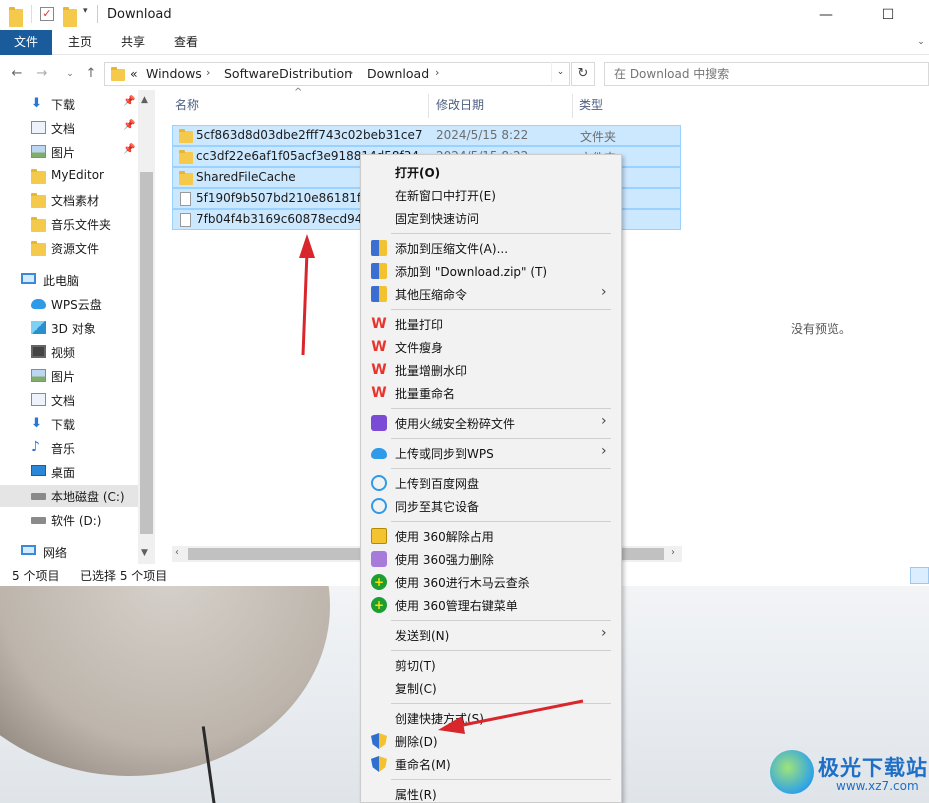  What do you see at coordinates (177, 552) in the screenshot?
I see `scroll-left-arrow-icon: ‹` at bounding box center [177, 552].